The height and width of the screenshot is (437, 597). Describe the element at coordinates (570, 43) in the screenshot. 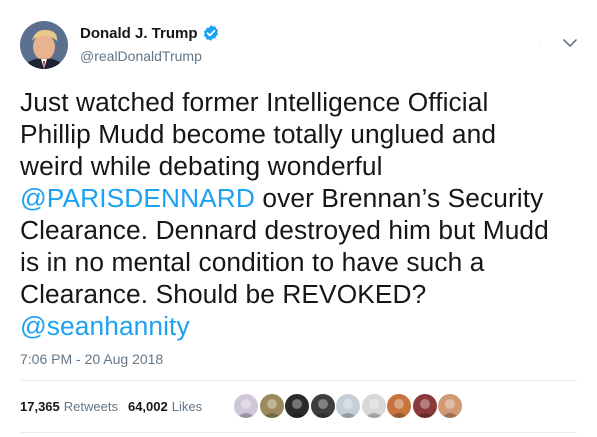

I see `chevron-down-icon` at that location.